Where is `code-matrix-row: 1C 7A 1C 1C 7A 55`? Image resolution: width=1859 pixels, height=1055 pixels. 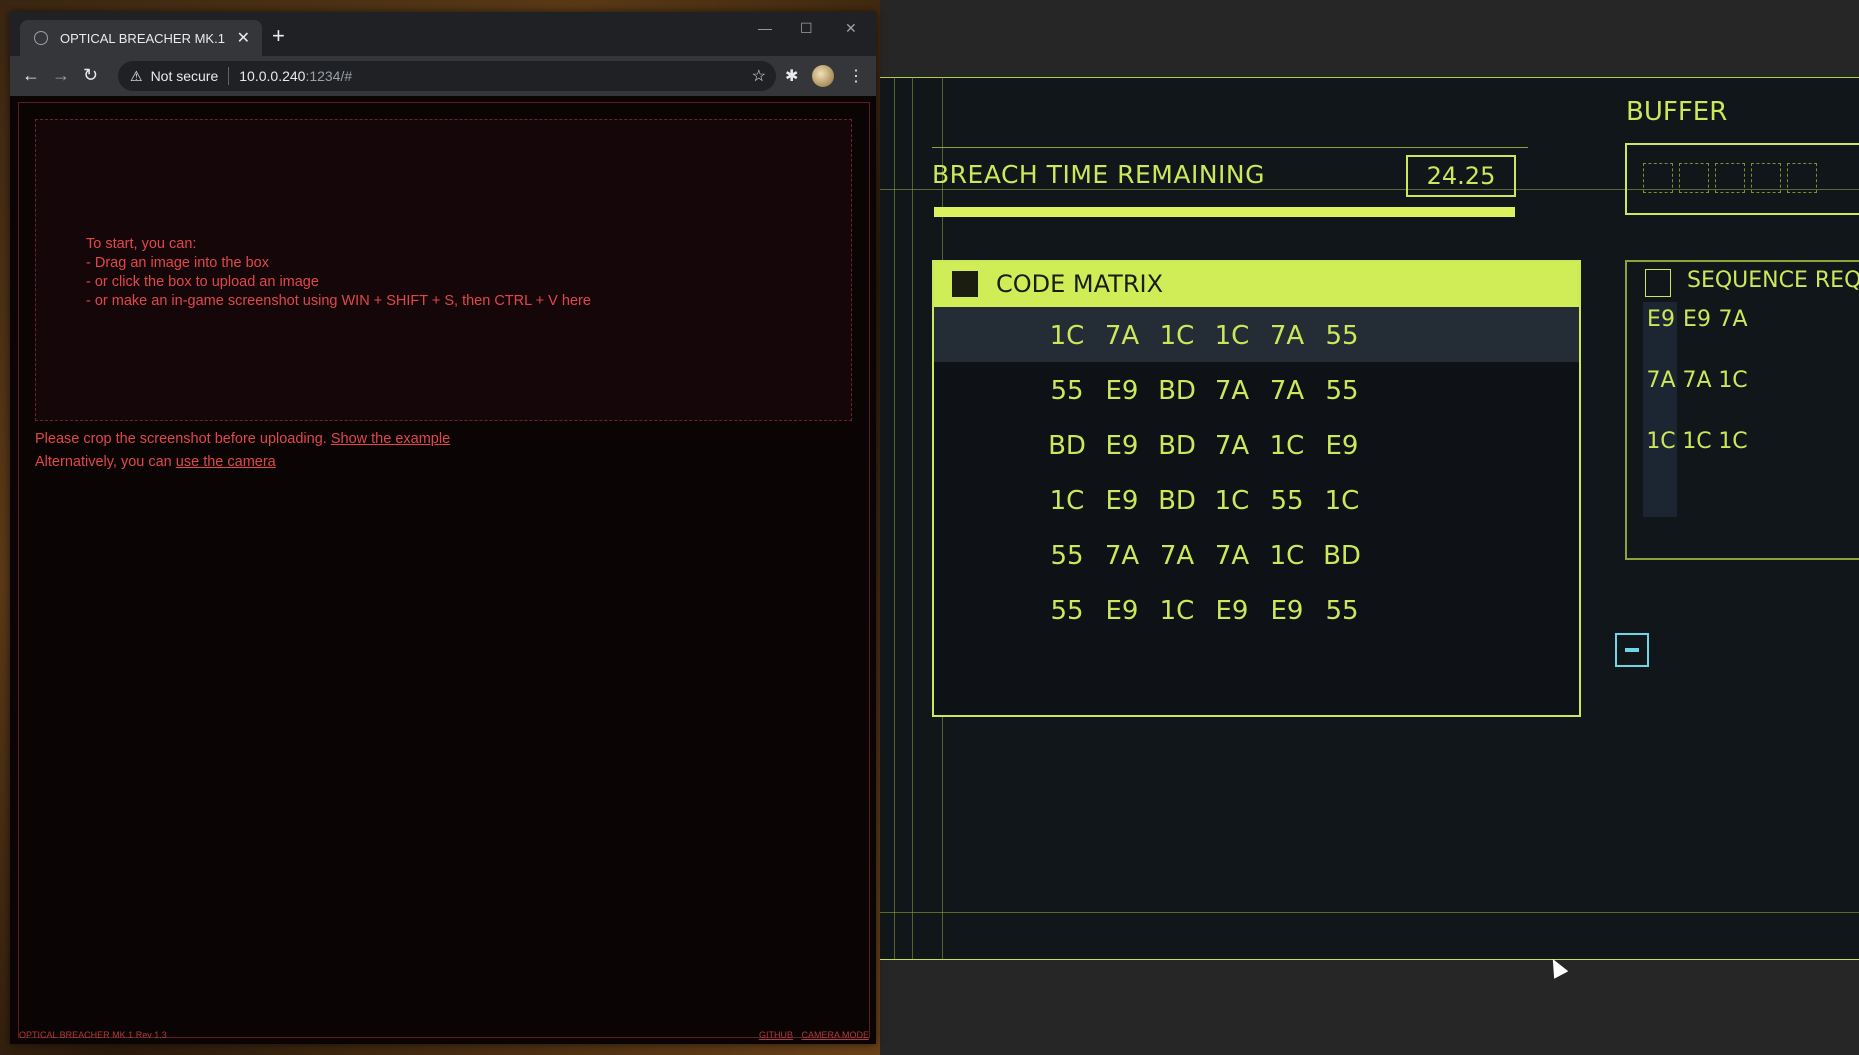
code-matrix-row: 1C 7A 1C 1C 7A 55 is located at coordinates (1256, 334).